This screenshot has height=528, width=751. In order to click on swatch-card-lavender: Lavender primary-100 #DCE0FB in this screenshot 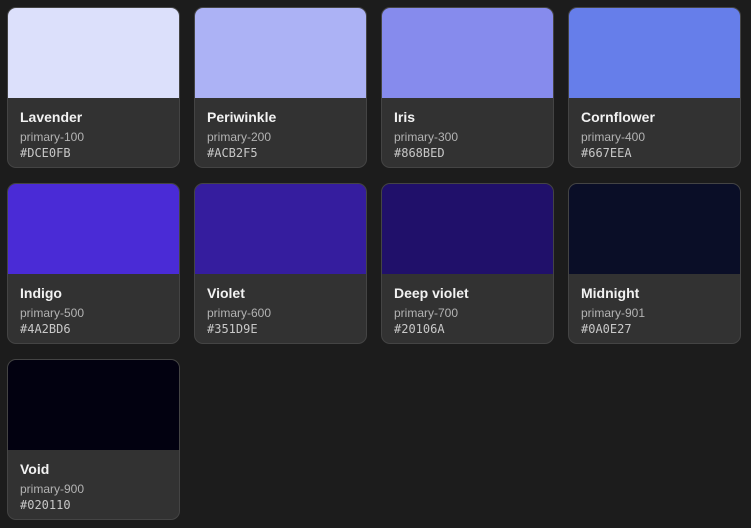, I will do `click(93, 87)`.